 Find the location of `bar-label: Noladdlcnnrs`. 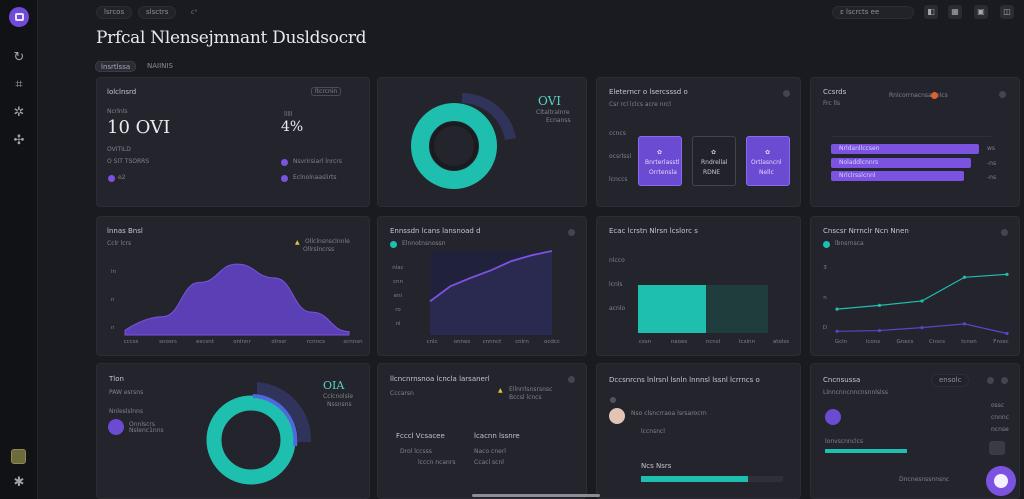

bar-label: Noladdlcnnrs is located at coordinates (859, 162).